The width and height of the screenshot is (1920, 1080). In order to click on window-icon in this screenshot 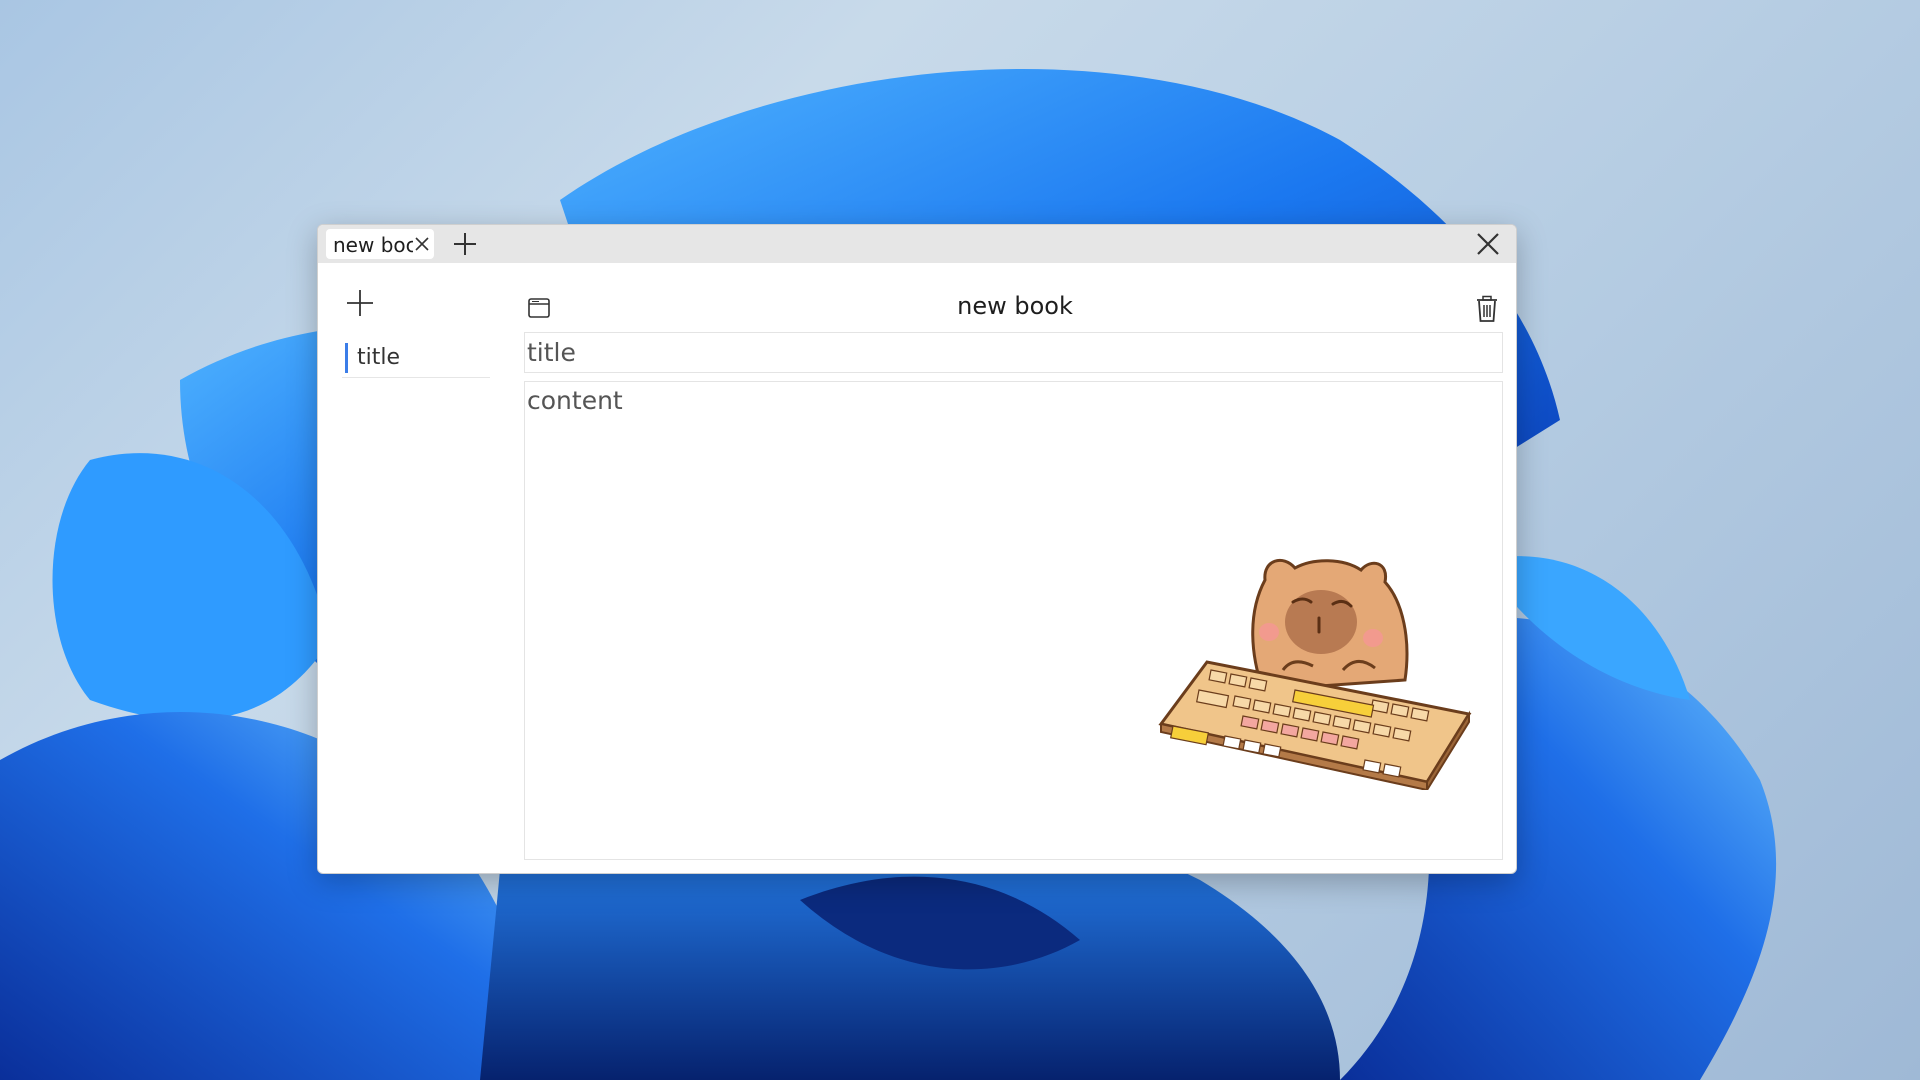, I will do `click(539, 308)`.